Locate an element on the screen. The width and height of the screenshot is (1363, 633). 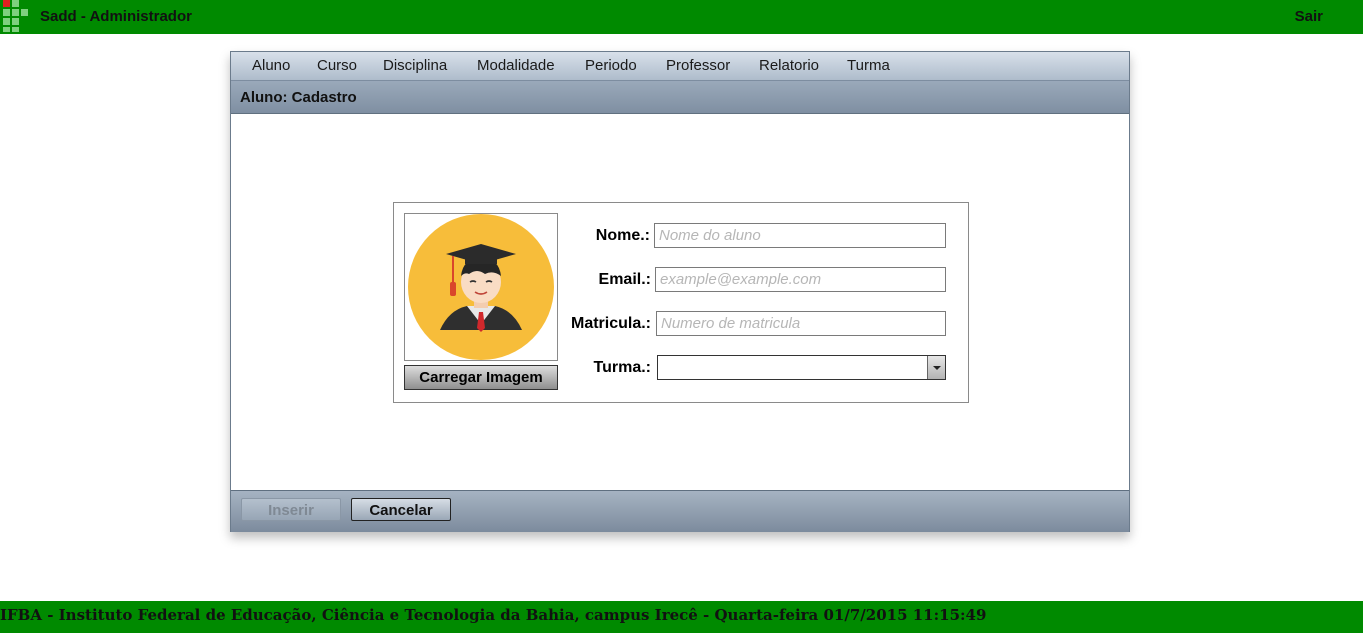
email-label: Email.: is located at coordinates (624, 279).